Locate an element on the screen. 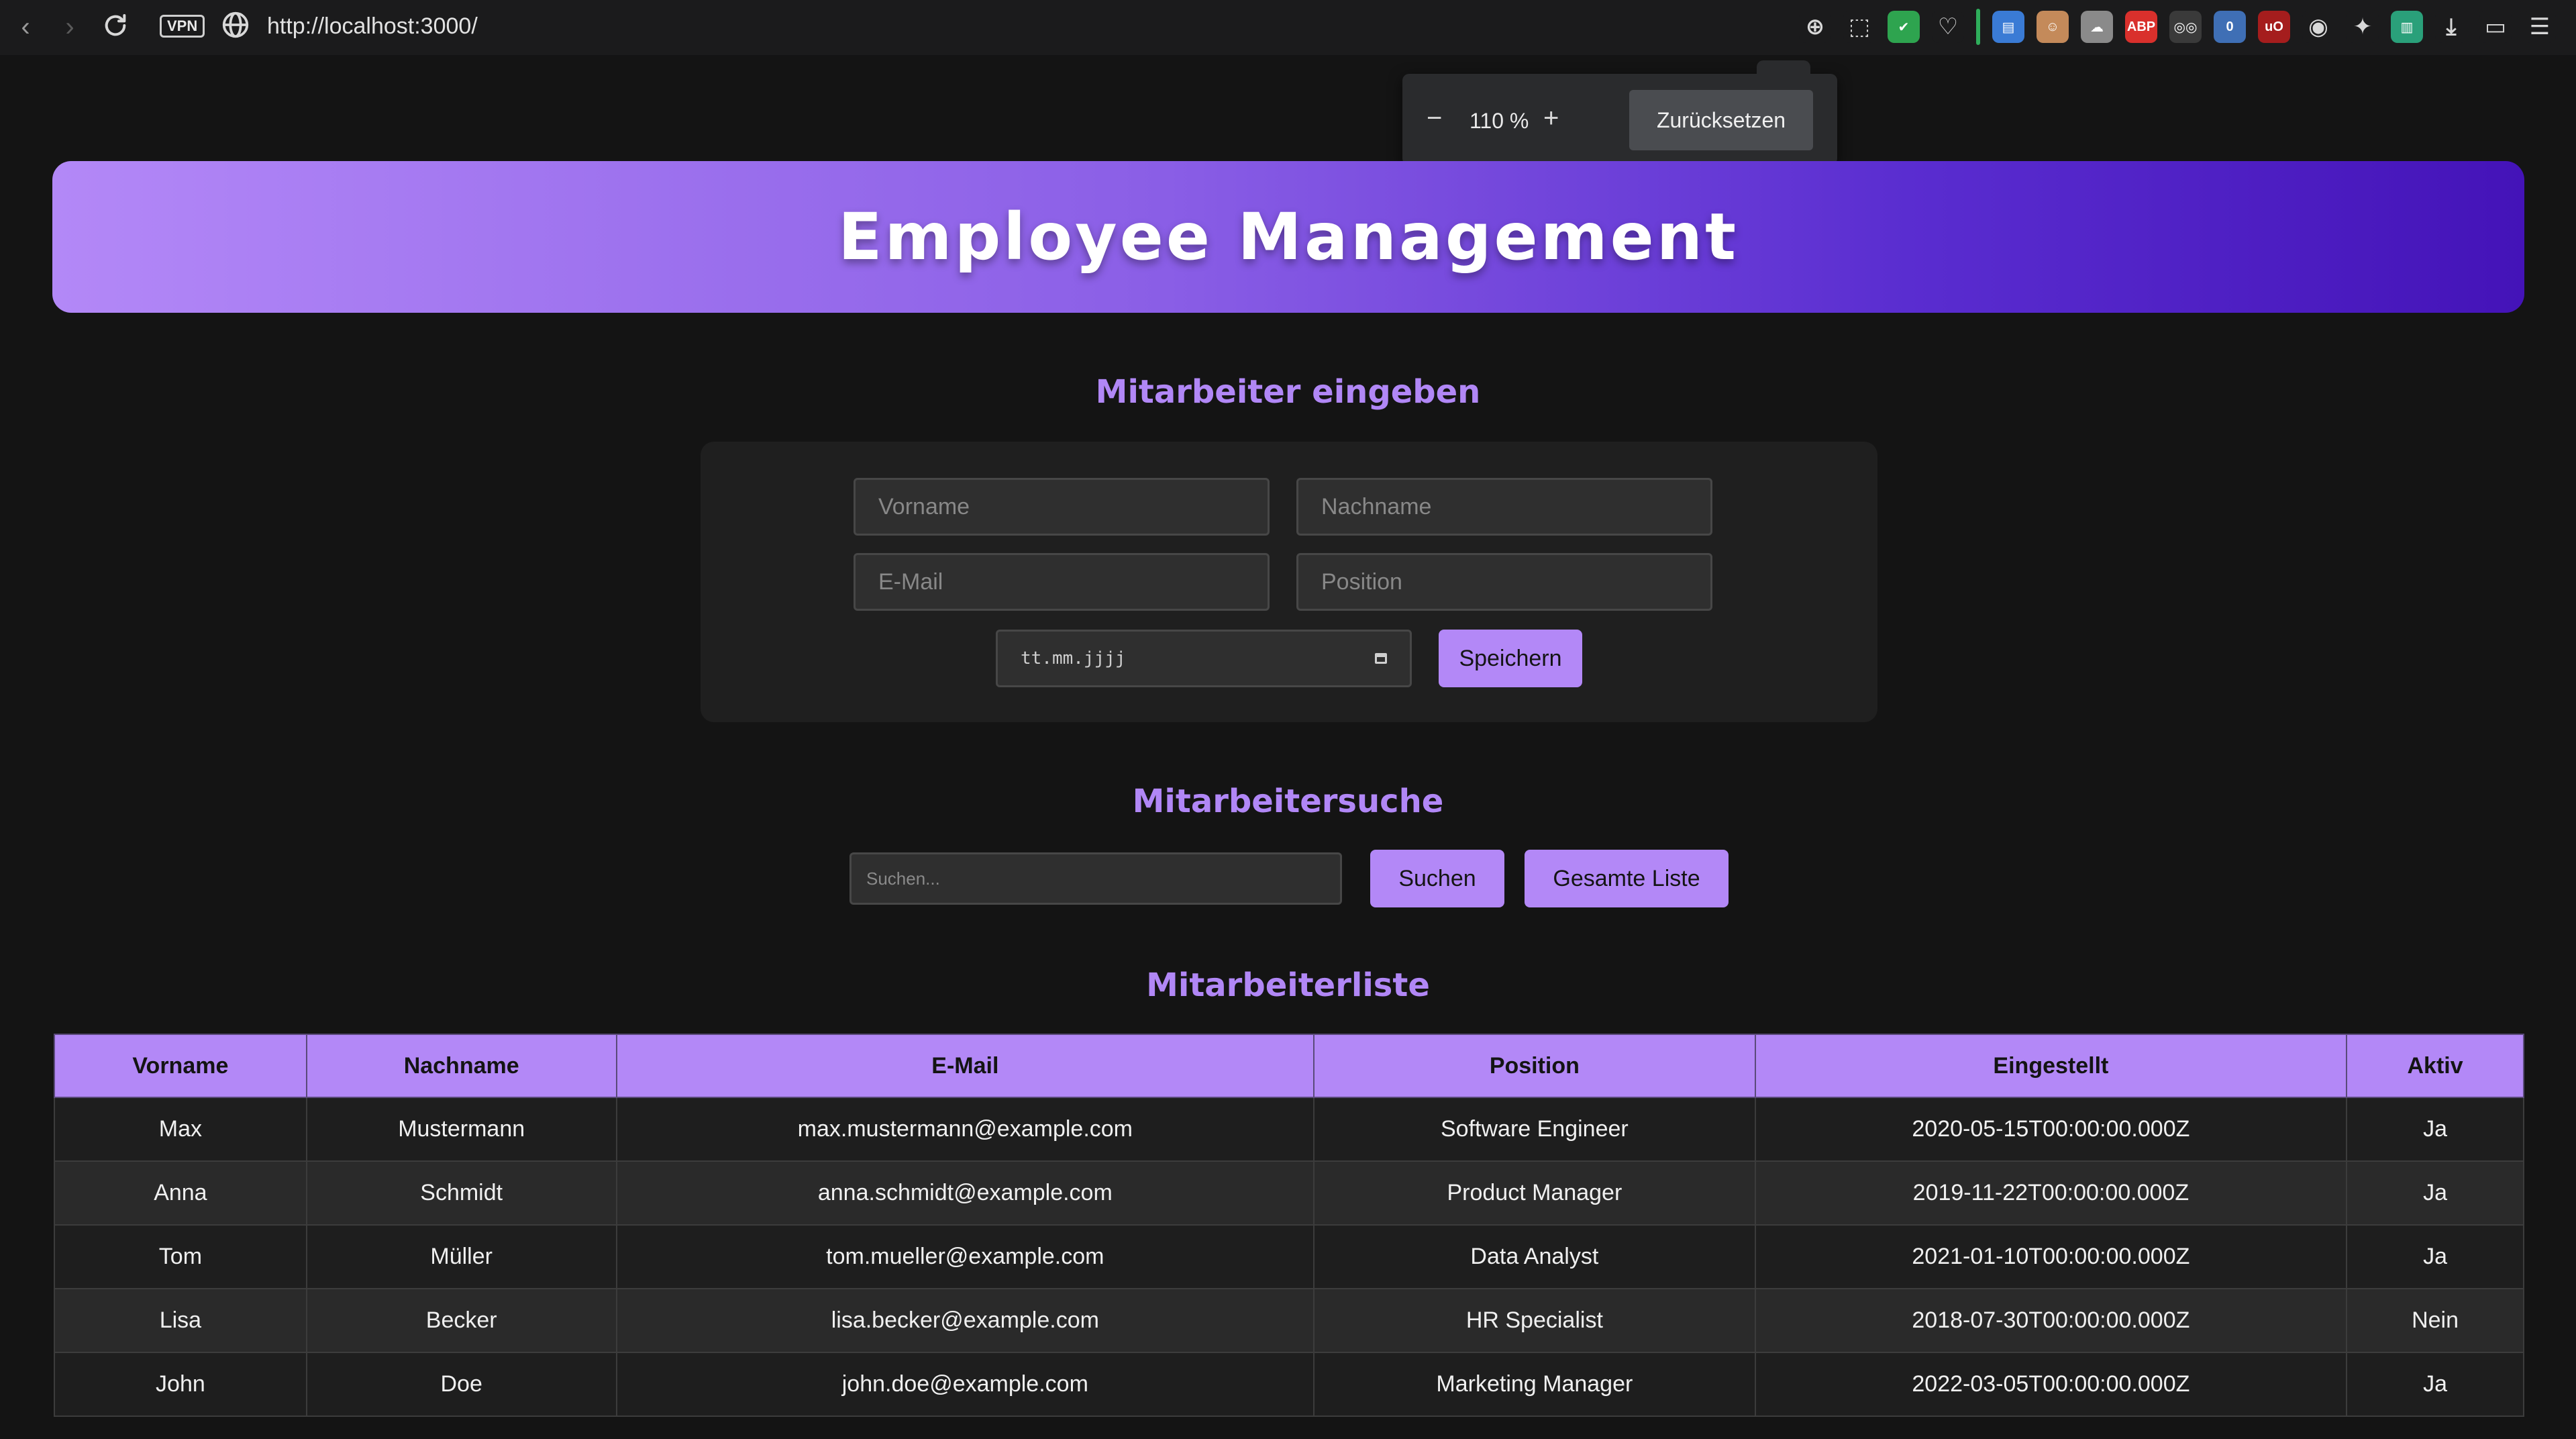  cell-lastname: Müller is located at coordinates (461, 1256).